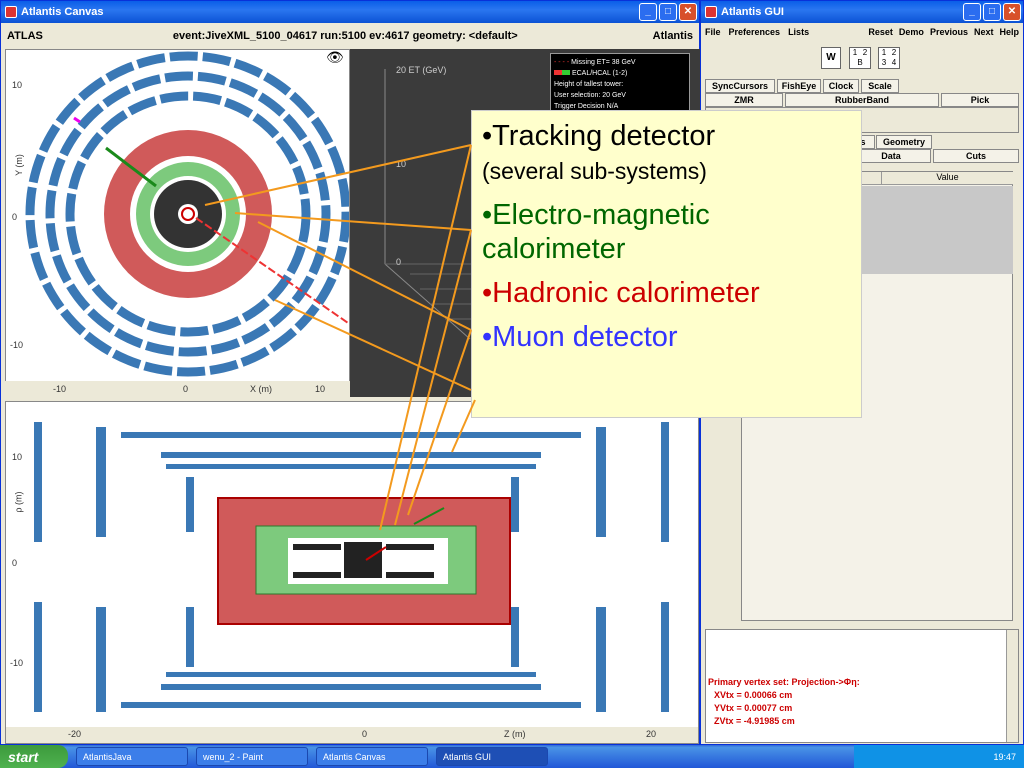 The image size is (1024, 768). Describe the element at coordinates (34, 756) in the screenshot. I see `start-button: start` at that location.